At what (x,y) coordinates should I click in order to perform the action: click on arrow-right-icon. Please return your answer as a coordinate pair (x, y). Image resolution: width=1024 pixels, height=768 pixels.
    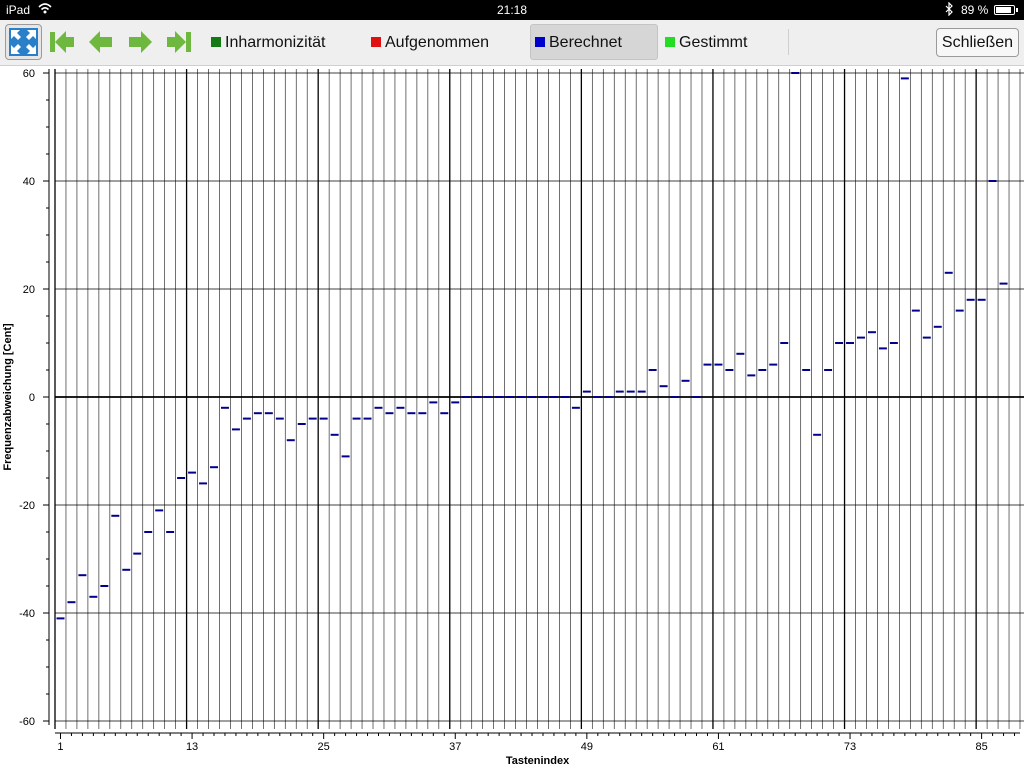
    Looking at the image, I should click on (140, 47).